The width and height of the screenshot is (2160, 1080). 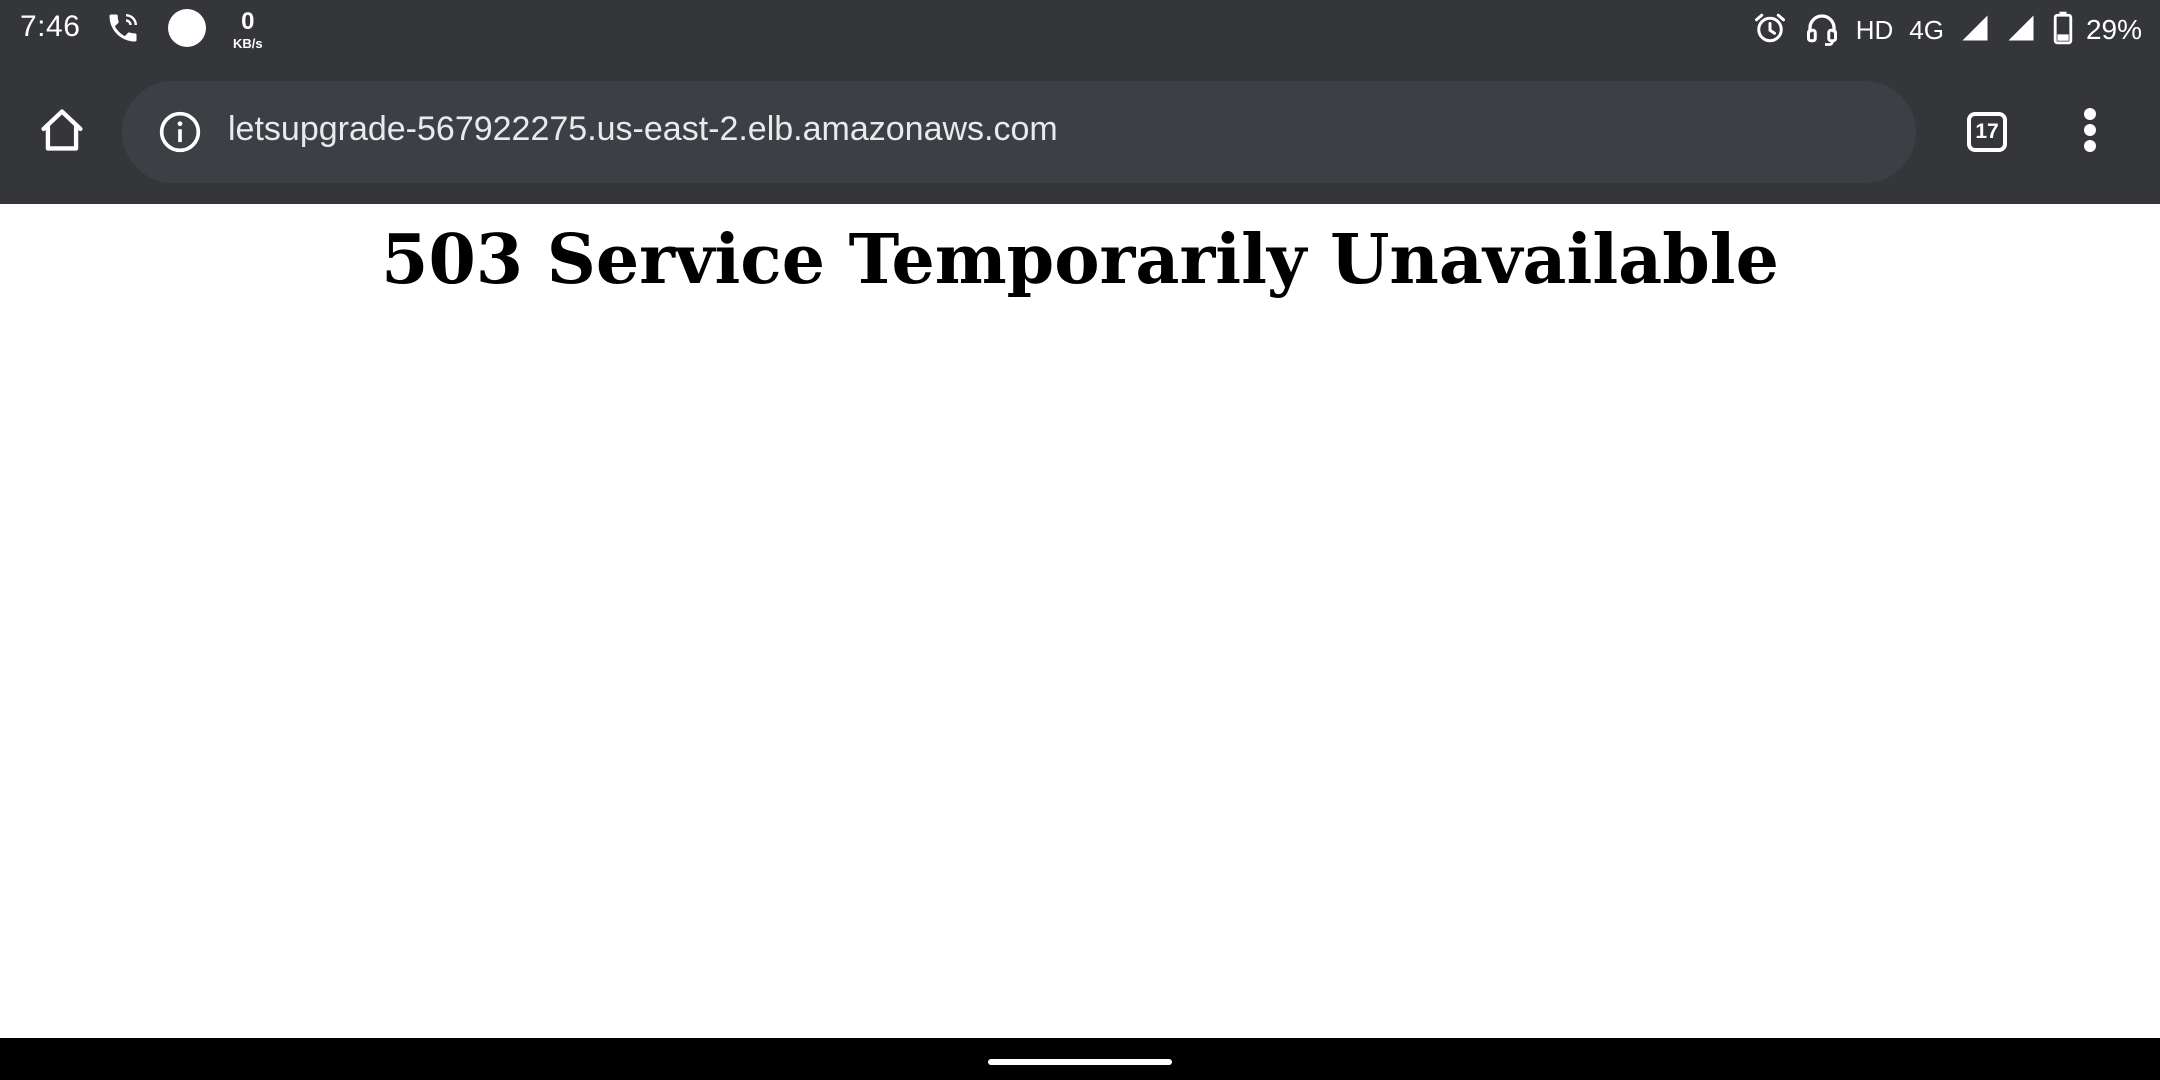 What do you see at coordinates (1080, 260) in the screenshot?
I see `page-heading: 503 Service Temporarily Unavailable` at bounding box center [1080, 260].